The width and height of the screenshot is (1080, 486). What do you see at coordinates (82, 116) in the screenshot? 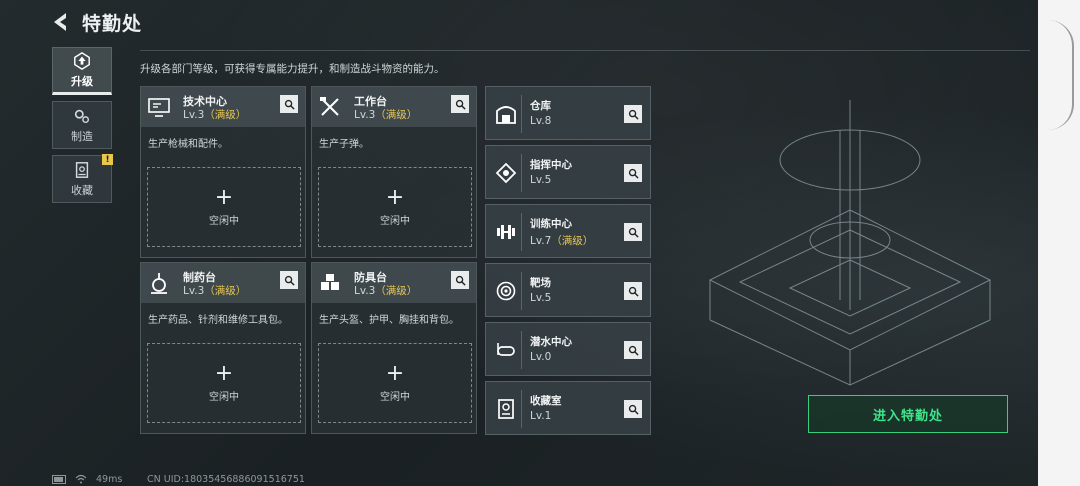
I see `gears-icon` at bounding box center [82, 116].